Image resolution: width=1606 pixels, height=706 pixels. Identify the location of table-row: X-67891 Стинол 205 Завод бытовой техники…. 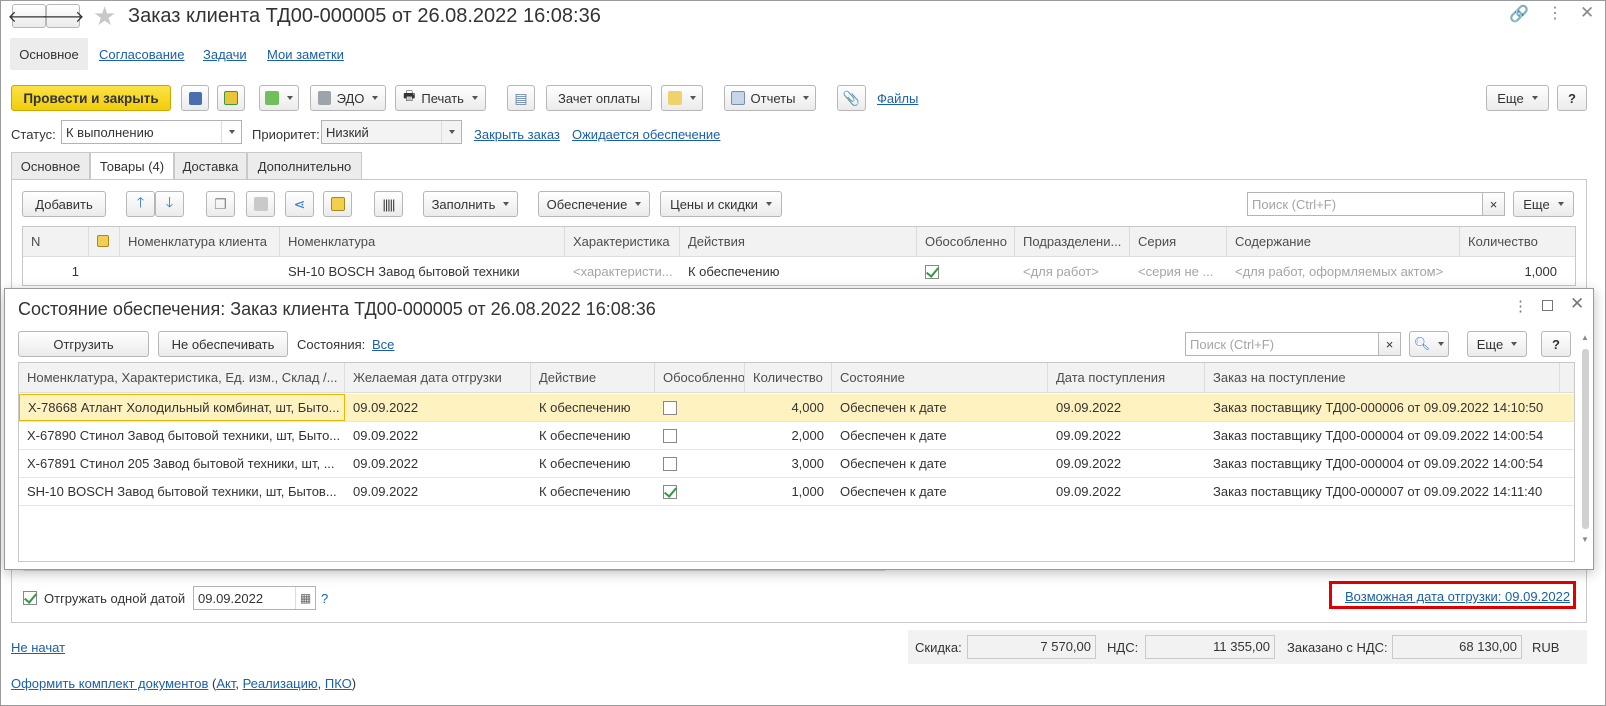
(796, 464).